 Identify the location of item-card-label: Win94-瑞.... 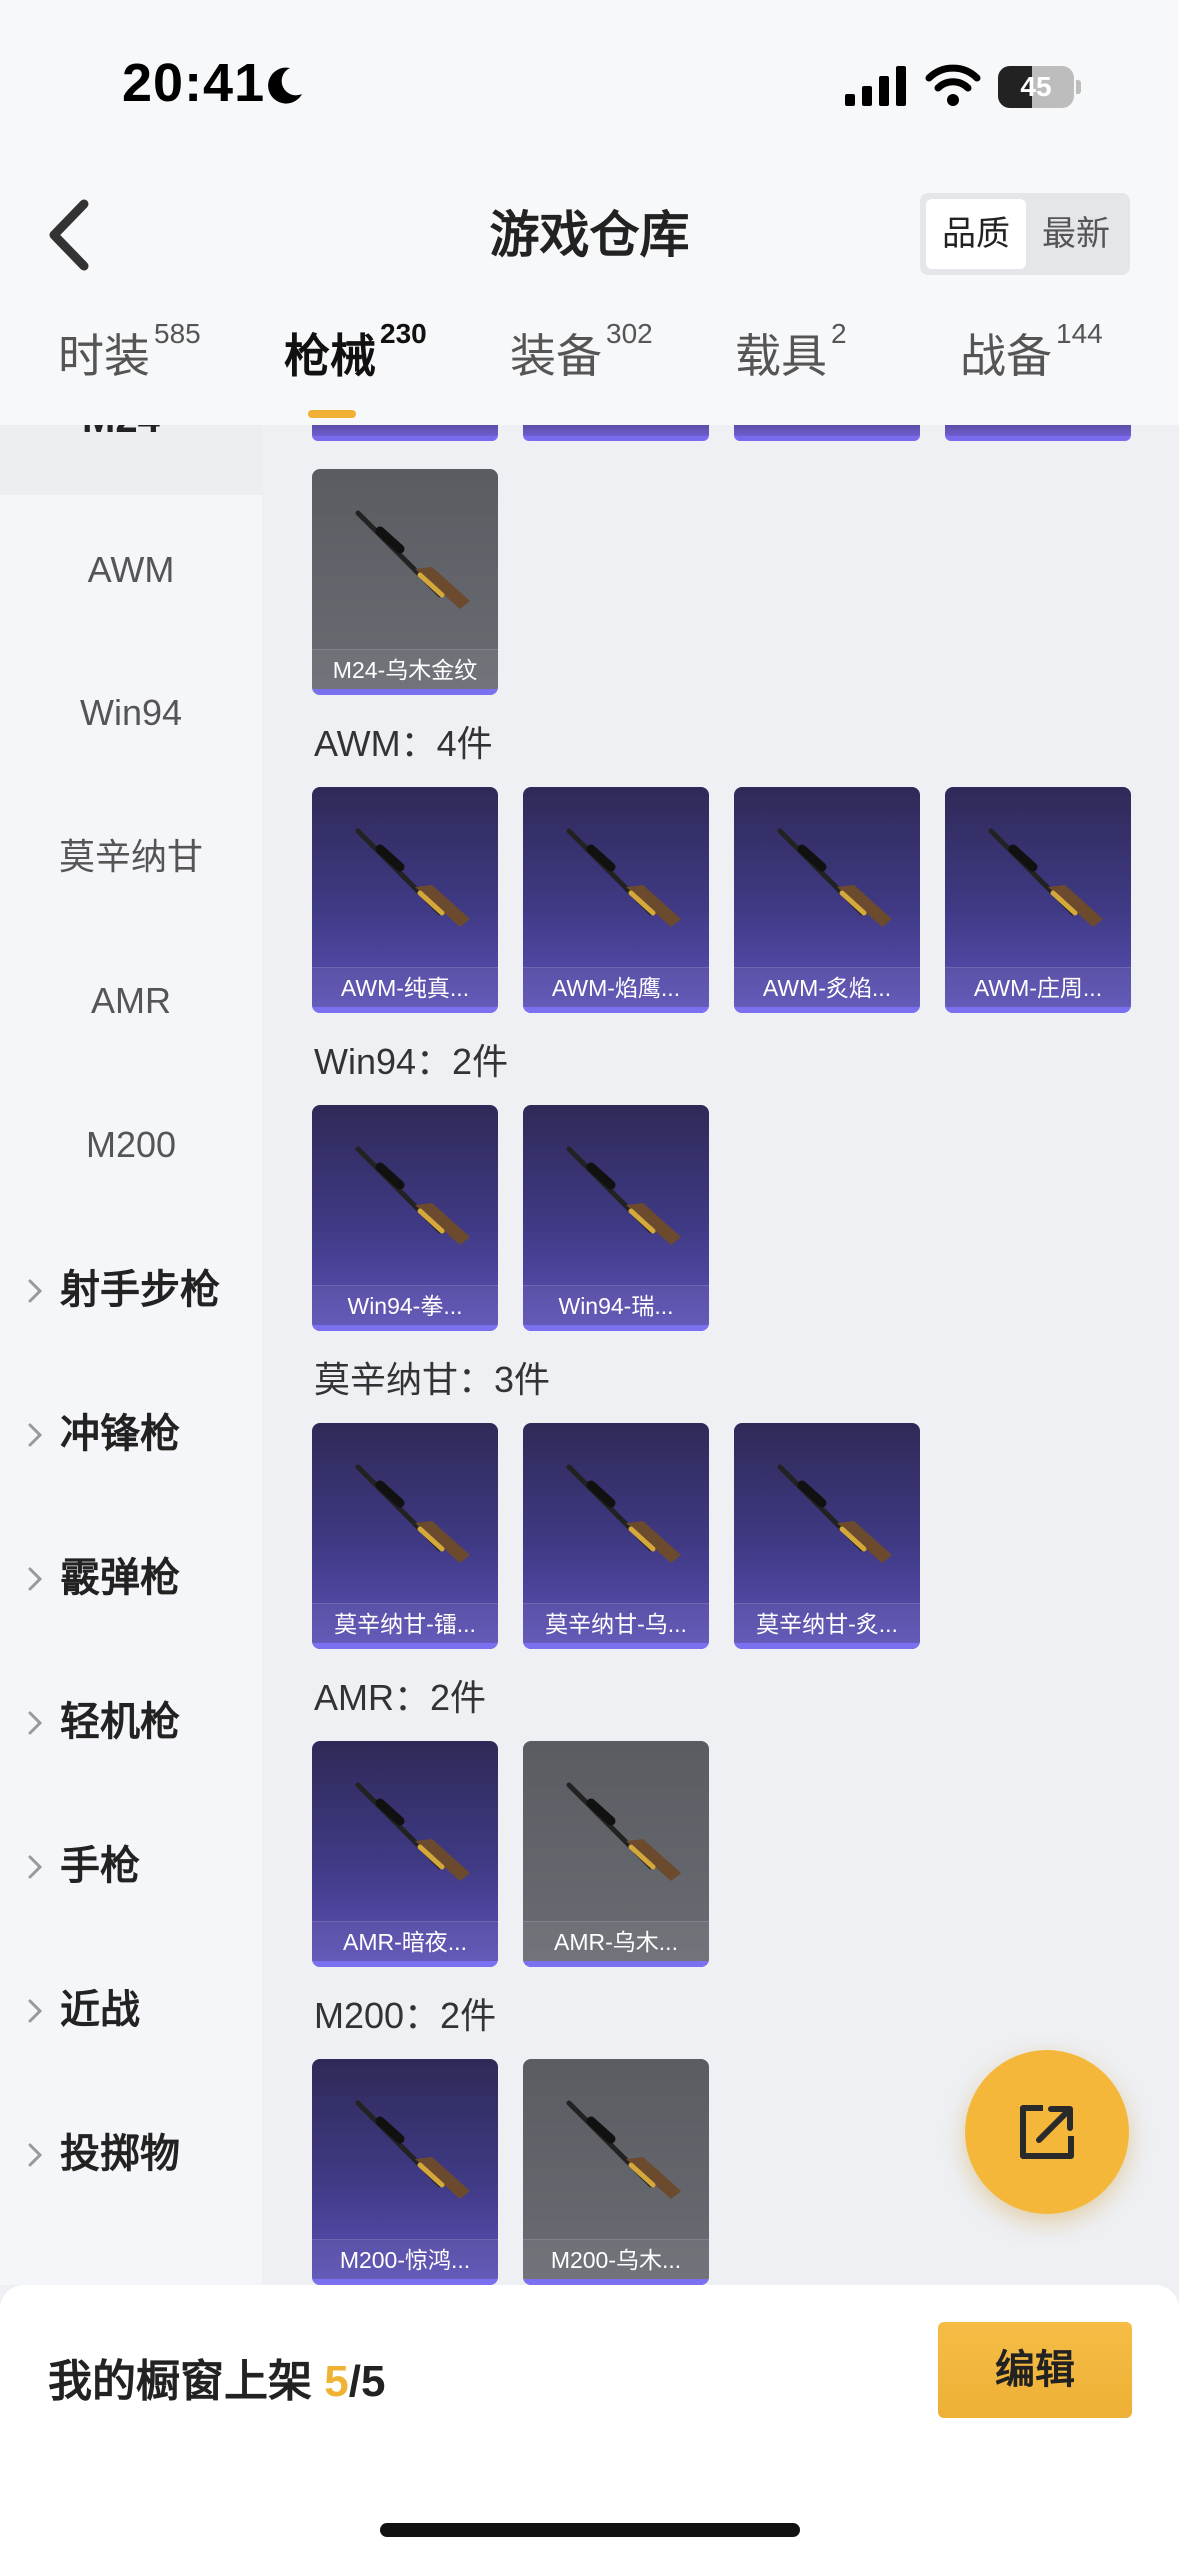
(616, 1305).